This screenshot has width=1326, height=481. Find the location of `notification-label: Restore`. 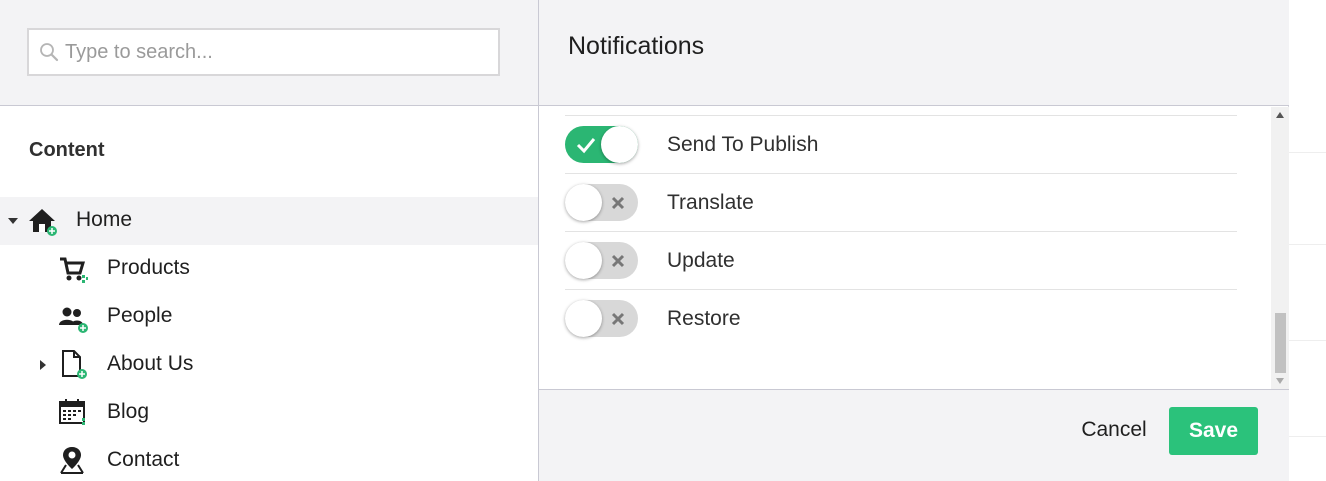

notification-label: Restore is located at coordinates (704, 318).